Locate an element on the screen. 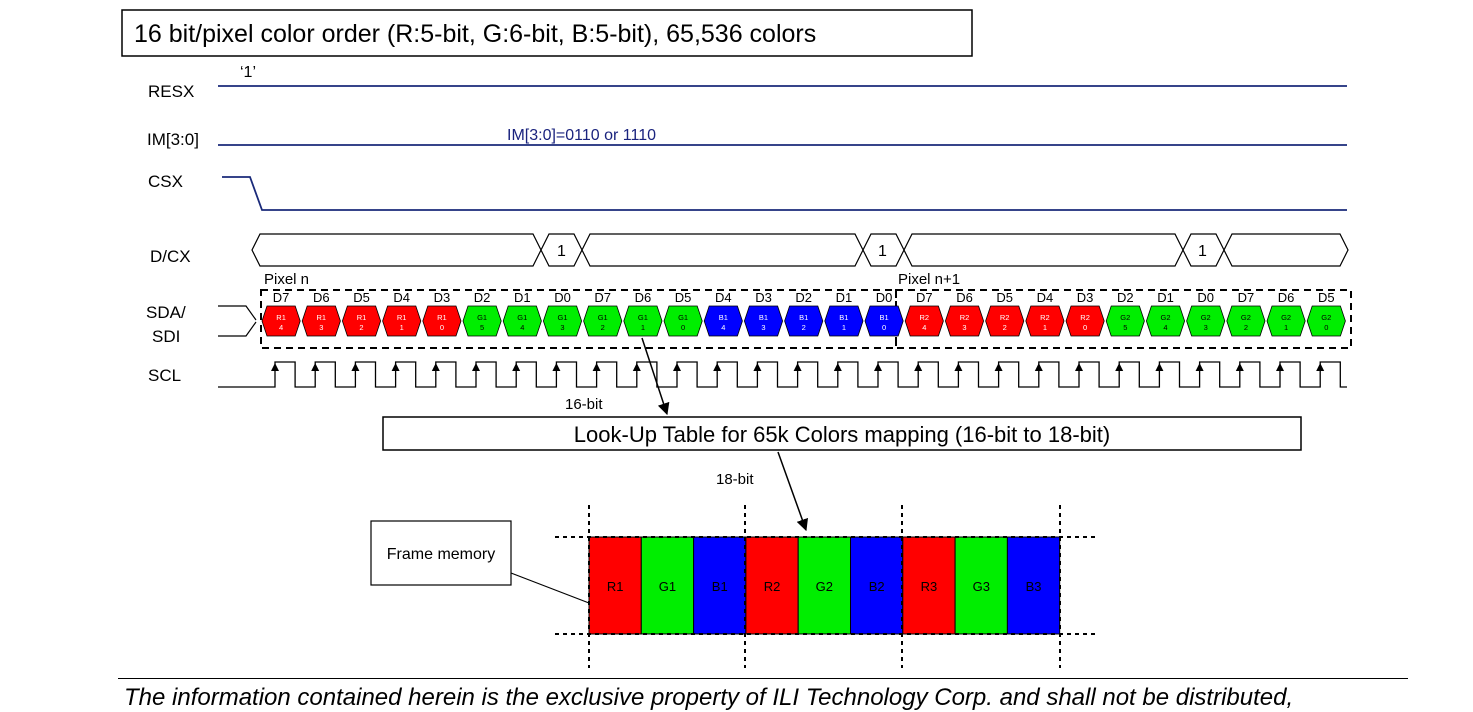 This screenshot has width=1473, height=712. bit-cell: D7 R24 is located at coordinates (924, 313).